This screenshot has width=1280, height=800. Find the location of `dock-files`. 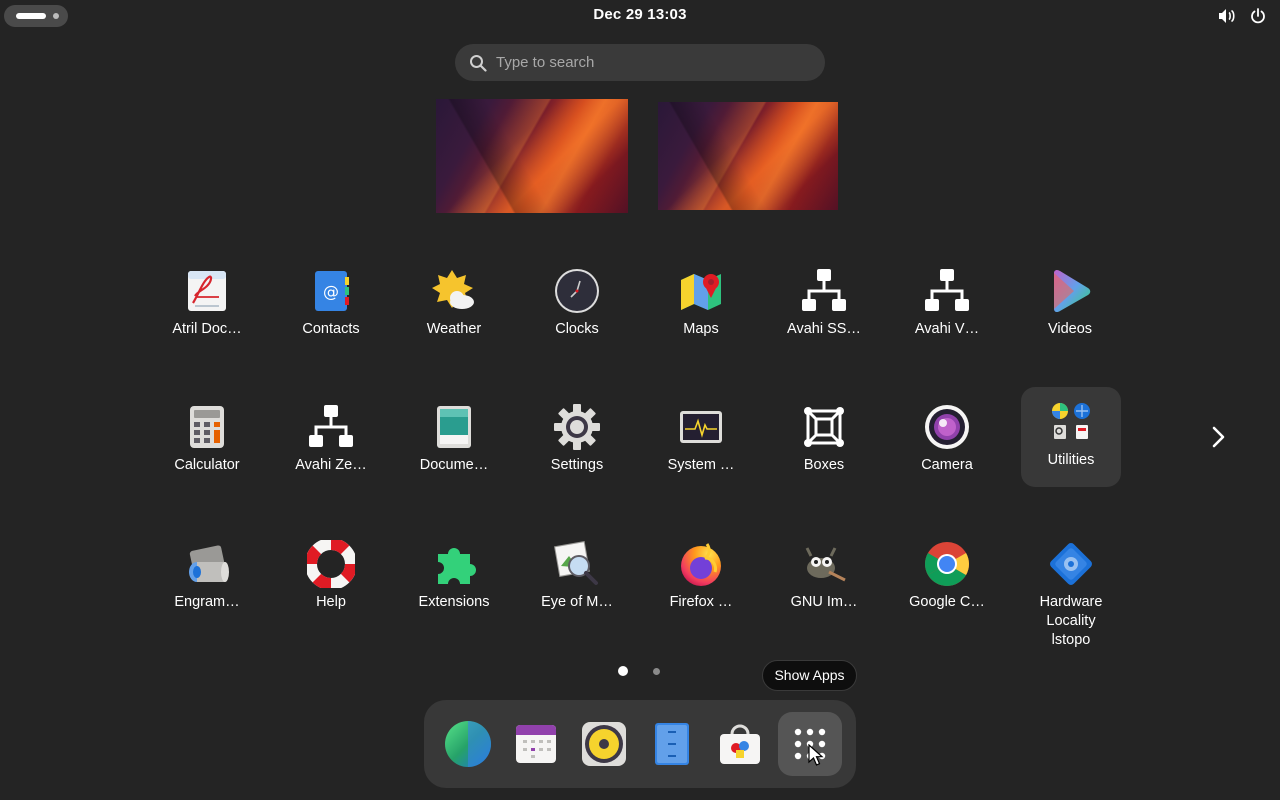

dock-files is located at coordinates (672, 744).